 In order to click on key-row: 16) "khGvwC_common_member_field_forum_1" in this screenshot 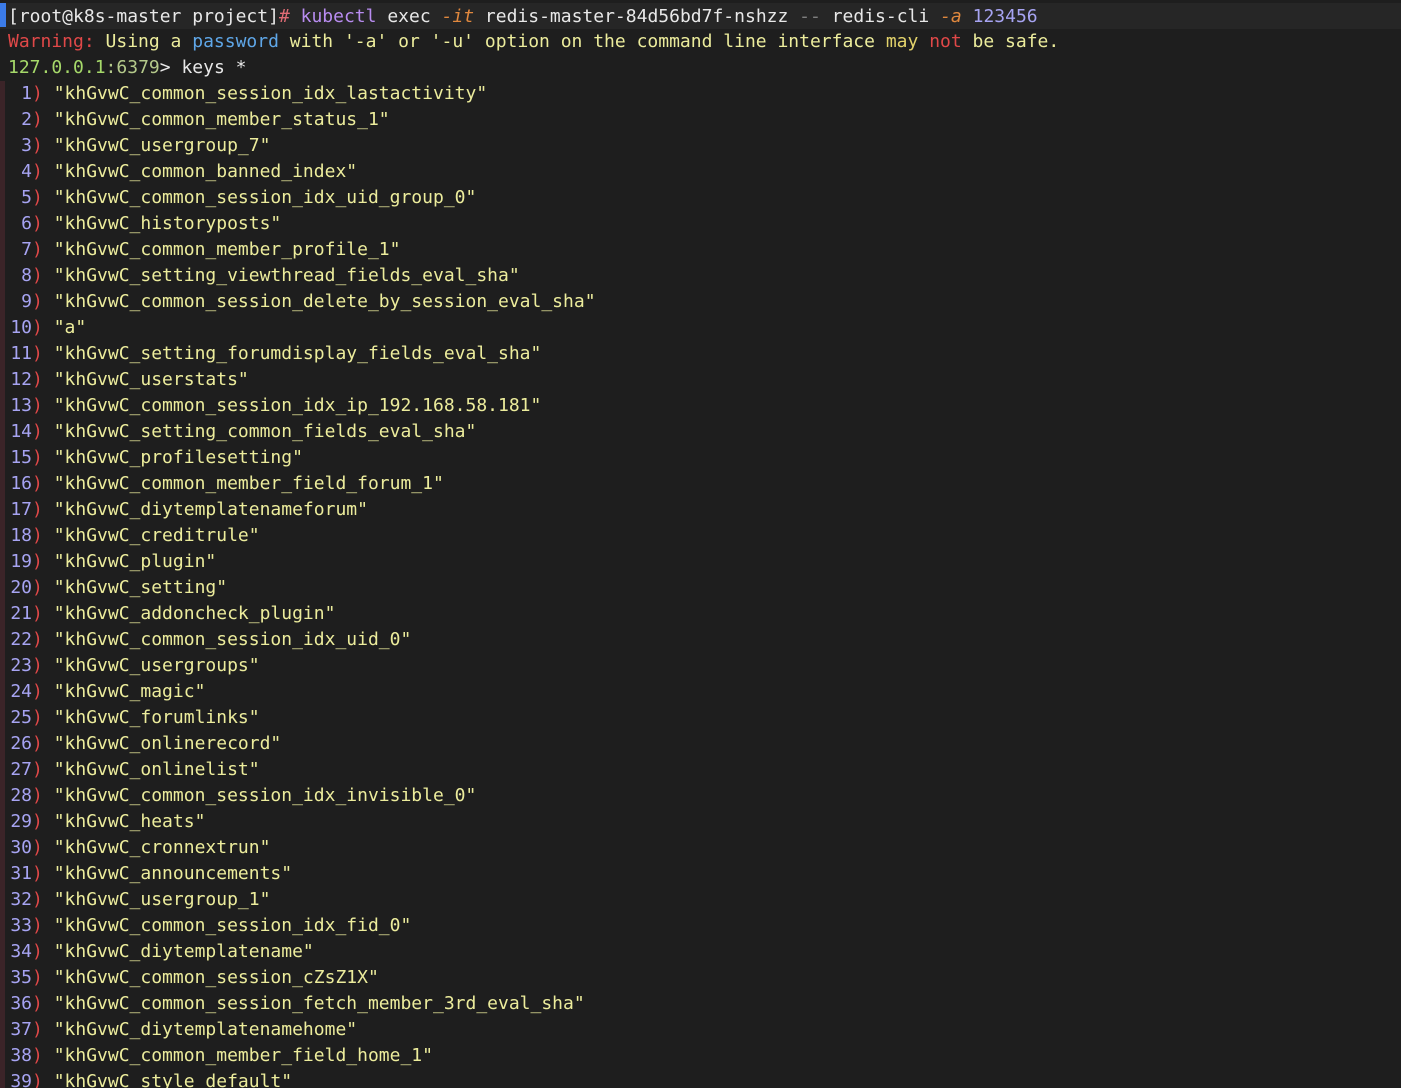, I will do `click(700, 484)`.